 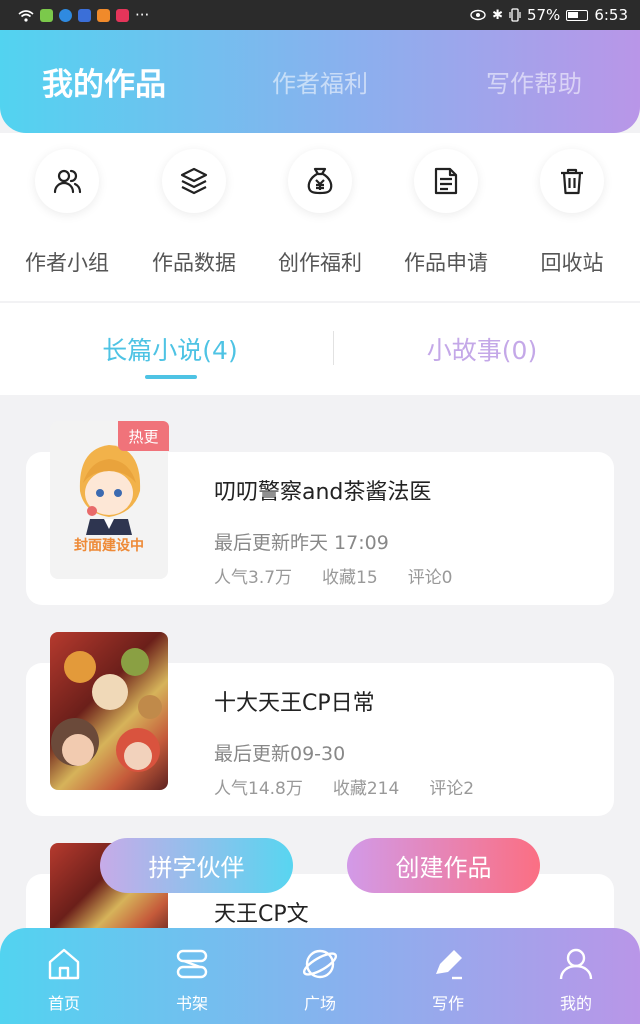 I want to click on user-icon, so click(x=576, y=964).